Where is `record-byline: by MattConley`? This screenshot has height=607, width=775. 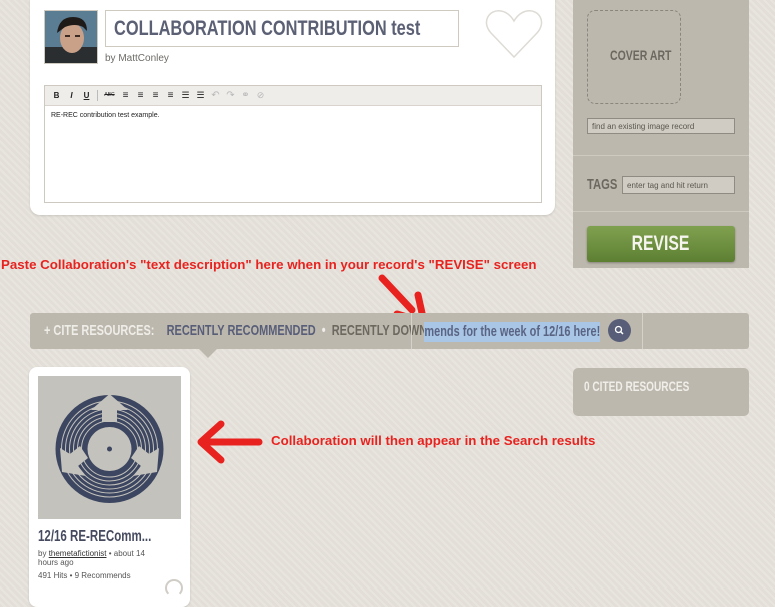
record-byline: by MattConley is located at coordinates (137, 58).